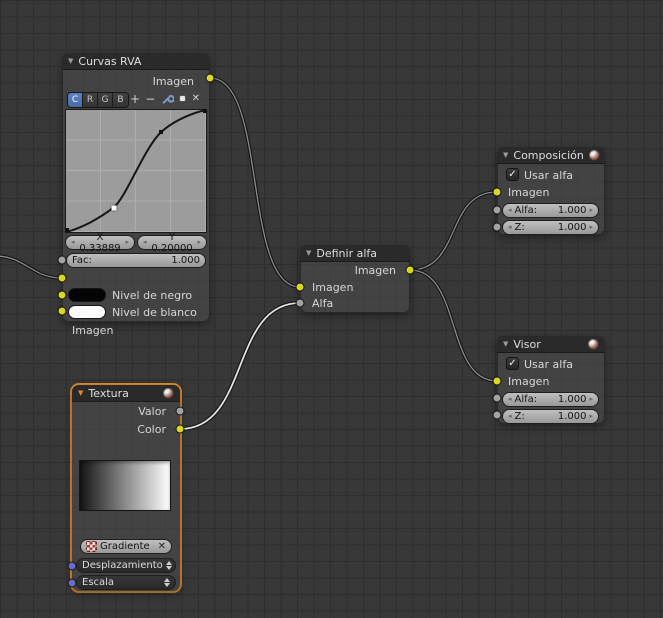  I want to click on node-visor-header: ▼ Visor, so click(551, 344).